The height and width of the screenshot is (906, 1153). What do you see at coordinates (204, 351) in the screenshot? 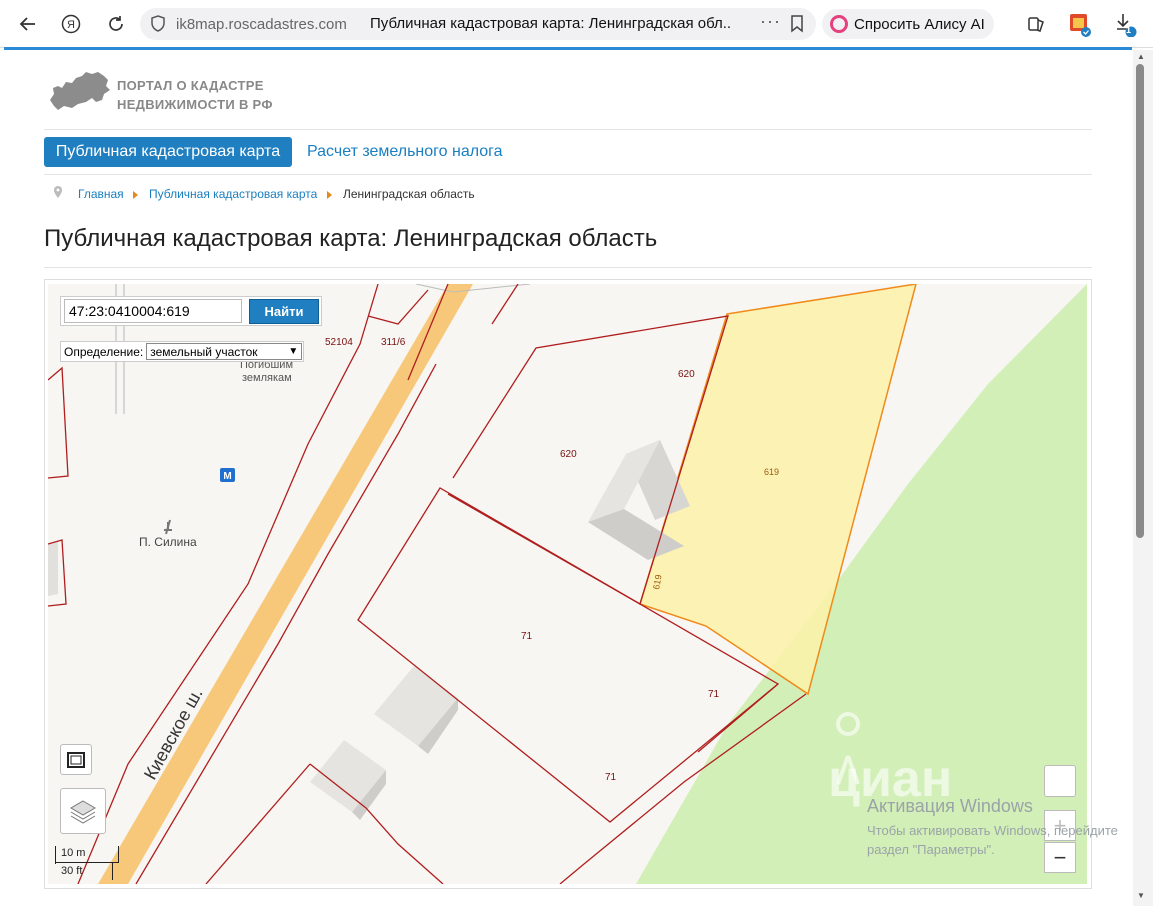
I see `definition-value: земельный участок` at bounding box center [204, 351].